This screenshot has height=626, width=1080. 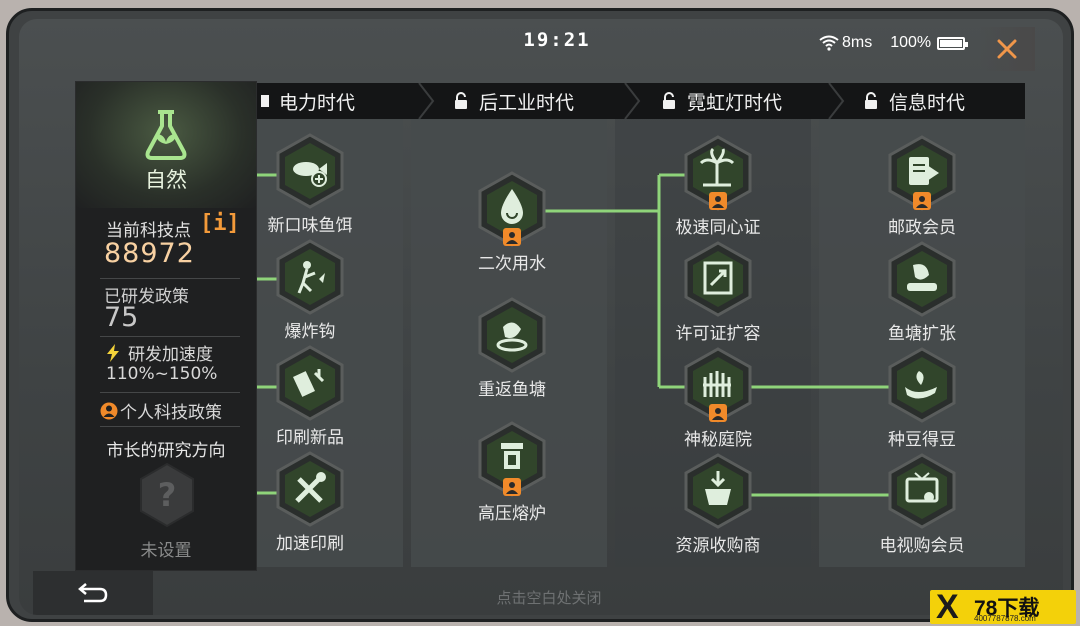 What do you see at coordinates (718, 491) in the screenshot?
I see `basket-icon` at bounding box center [718, 491].